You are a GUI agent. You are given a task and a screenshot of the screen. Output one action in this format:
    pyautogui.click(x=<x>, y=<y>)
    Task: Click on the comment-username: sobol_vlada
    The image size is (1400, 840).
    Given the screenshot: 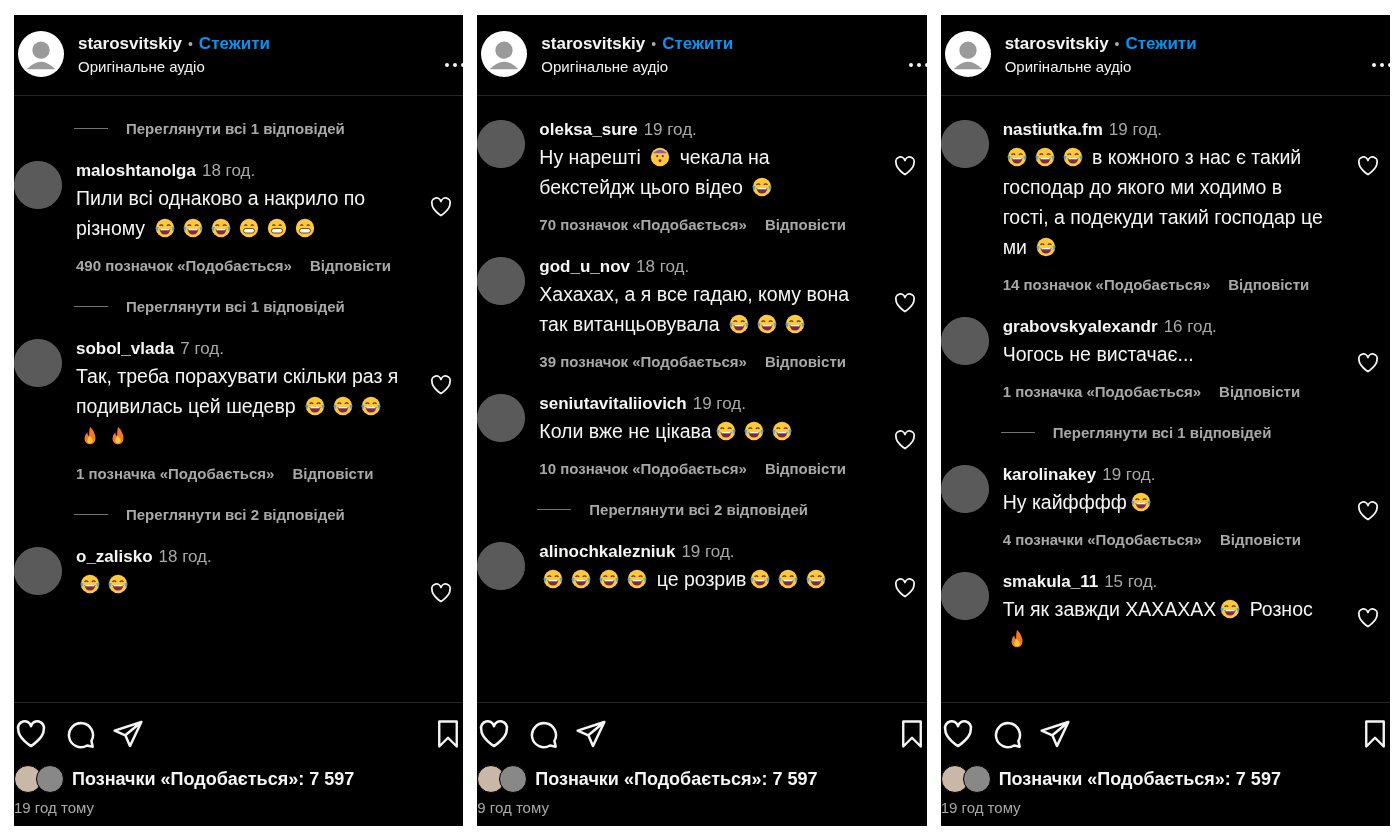 What is the action you would take?
    pyautogui.click(x=125, y=349)
    